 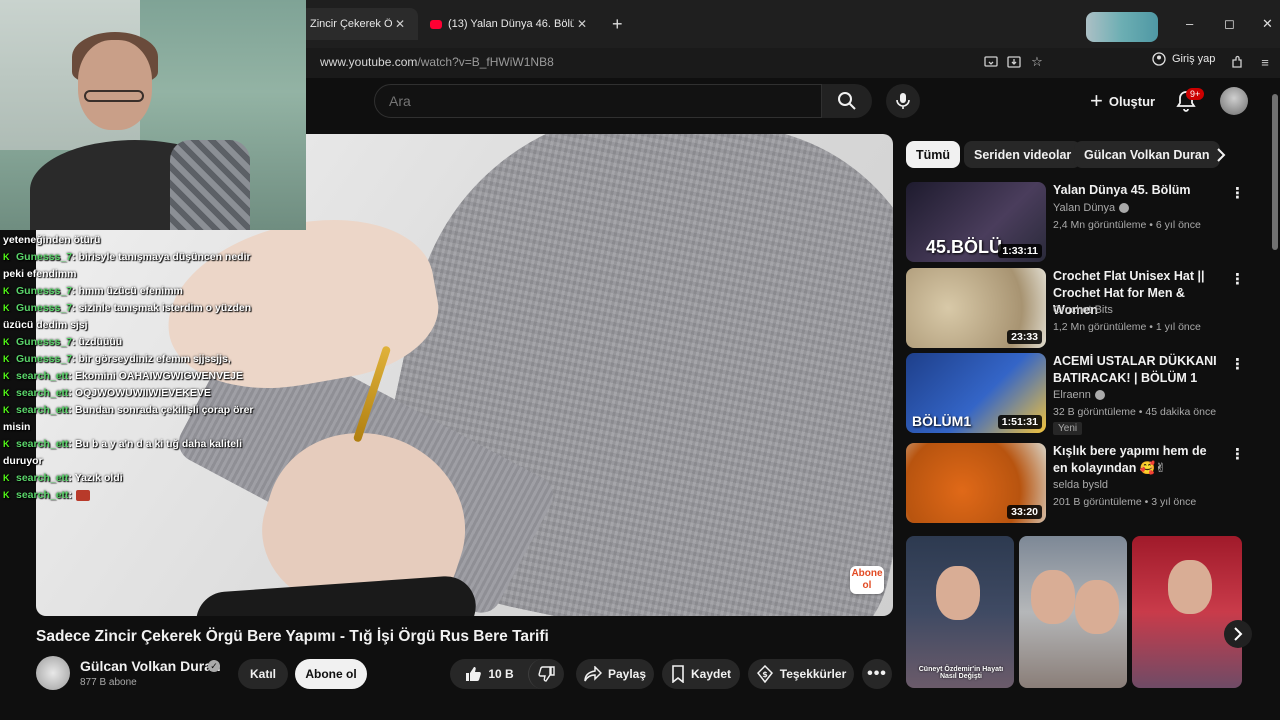 I want to click on verified-badge-icon, so click(x=1124, y=208).